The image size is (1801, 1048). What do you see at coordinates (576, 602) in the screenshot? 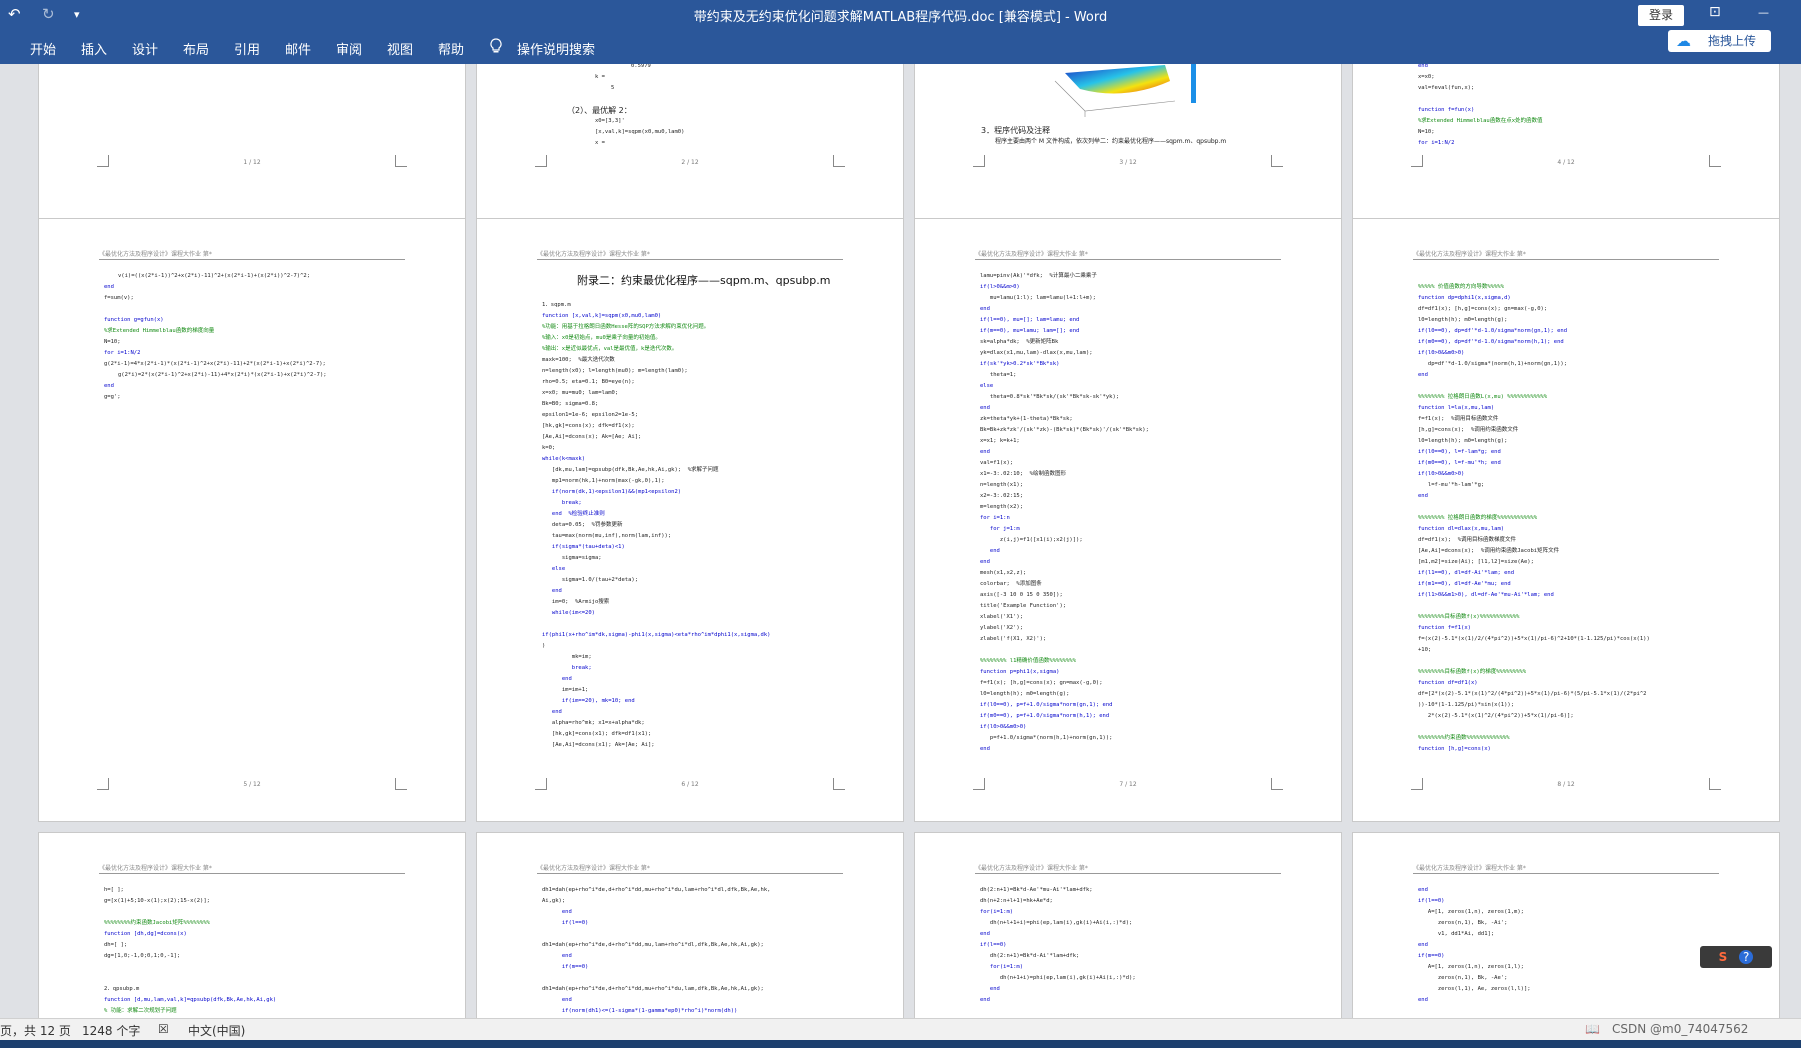
I see `code-line: im=0; %Armijo搜索` at bounding box center [576, 602].